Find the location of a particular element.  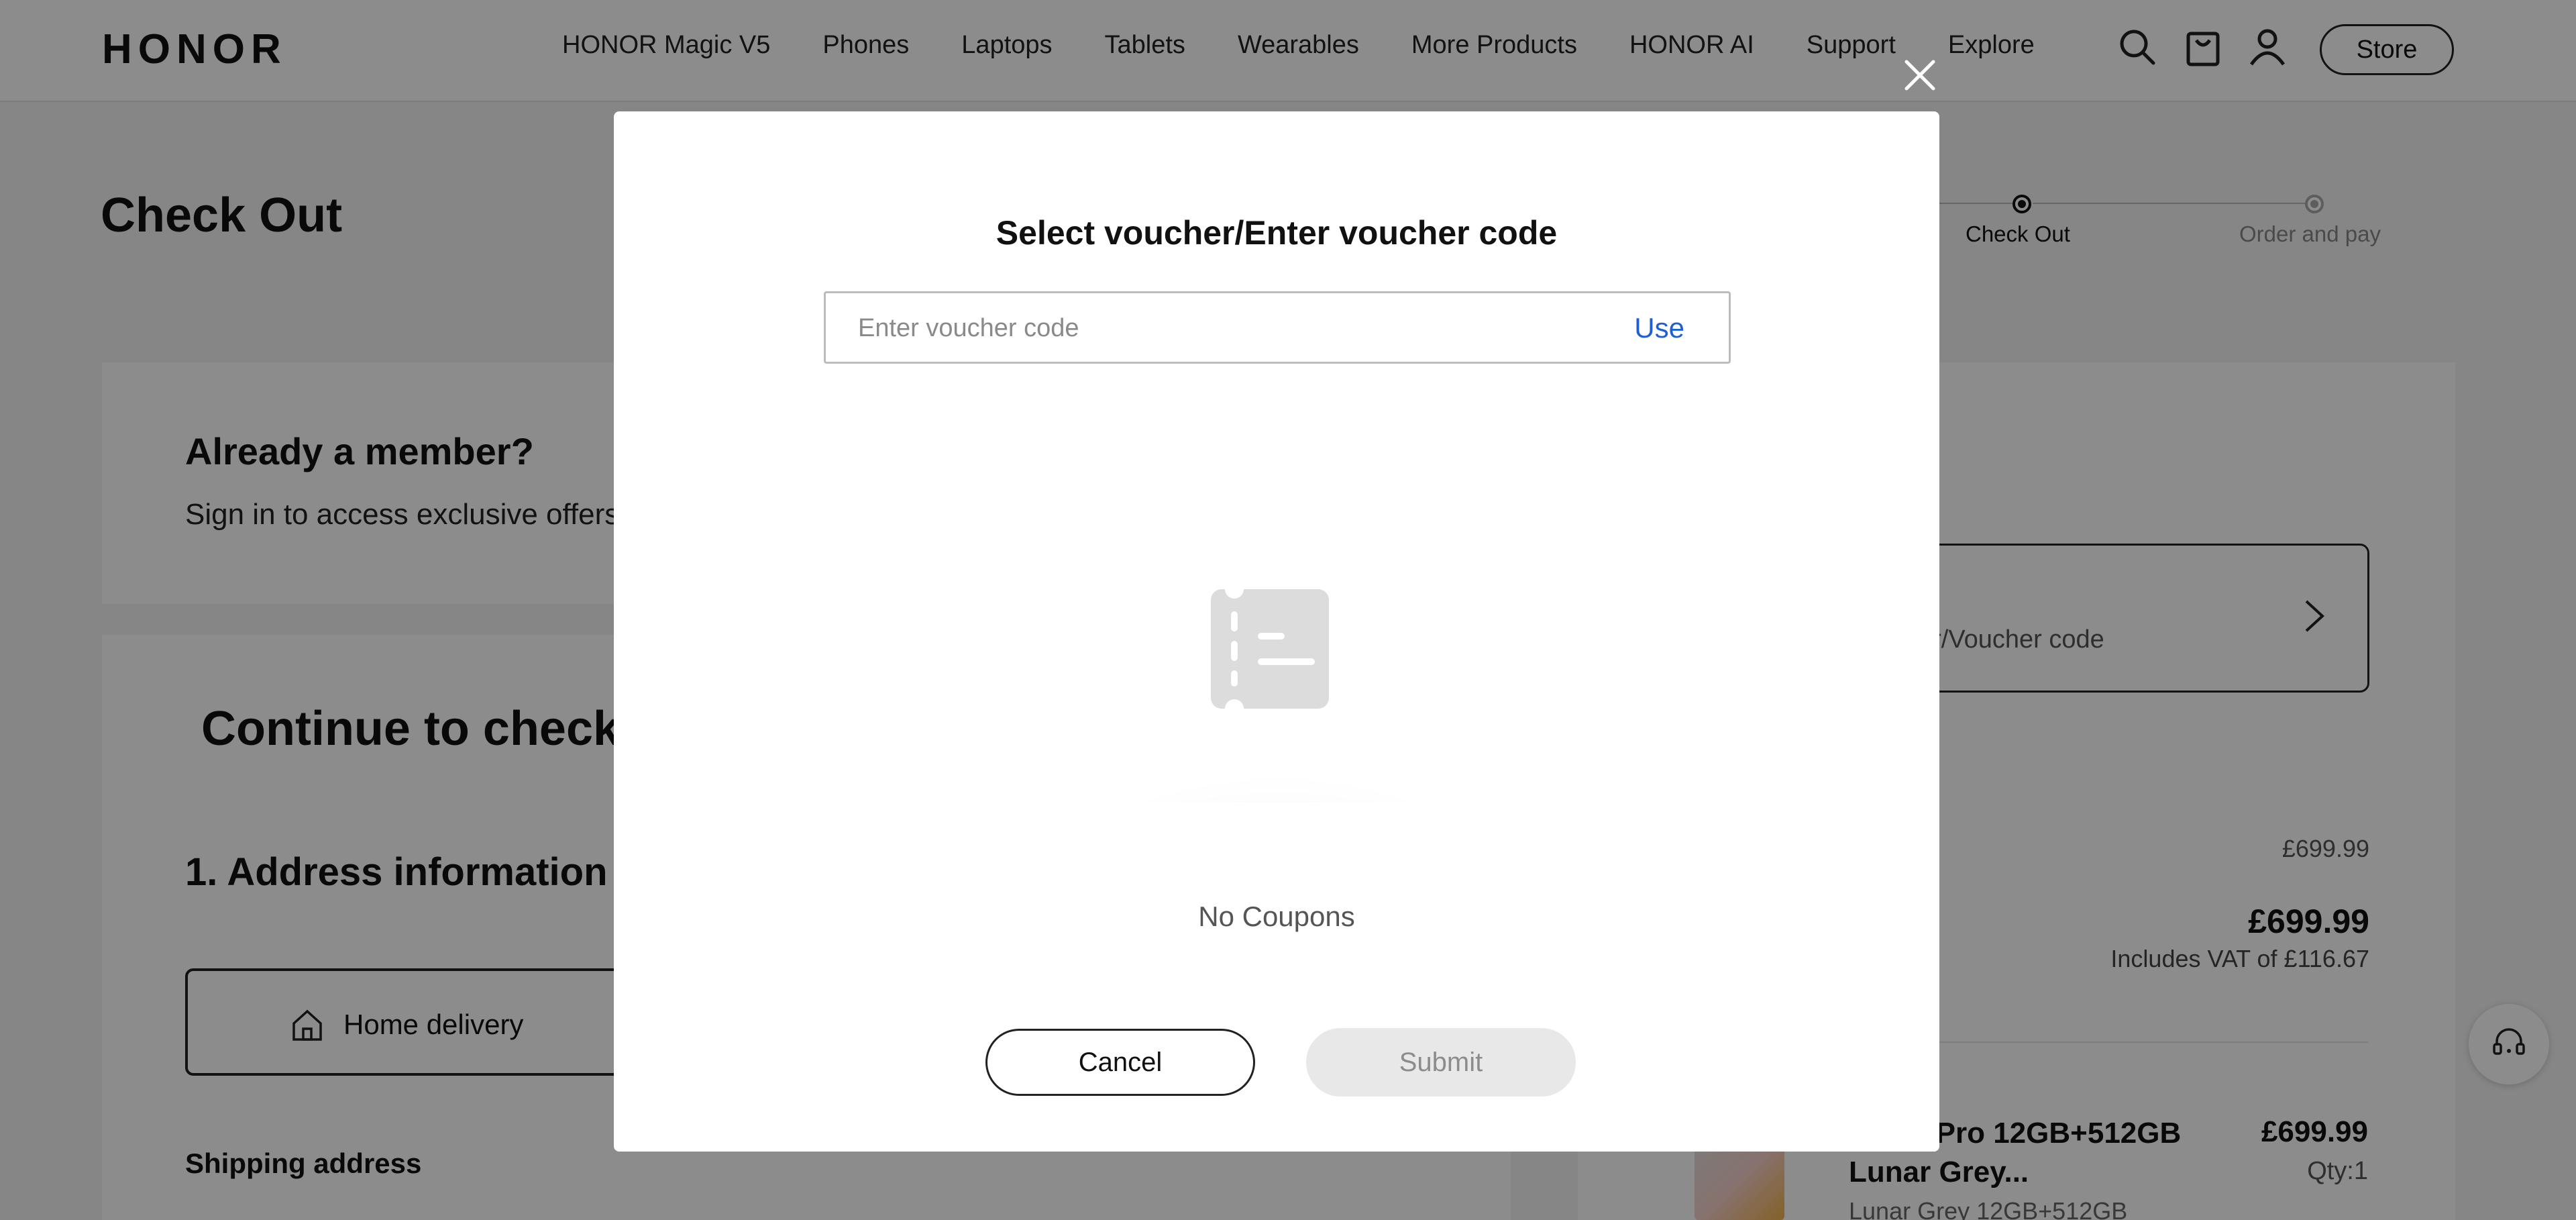

submit-button: Submit is located at coordinates (1441, 1062).